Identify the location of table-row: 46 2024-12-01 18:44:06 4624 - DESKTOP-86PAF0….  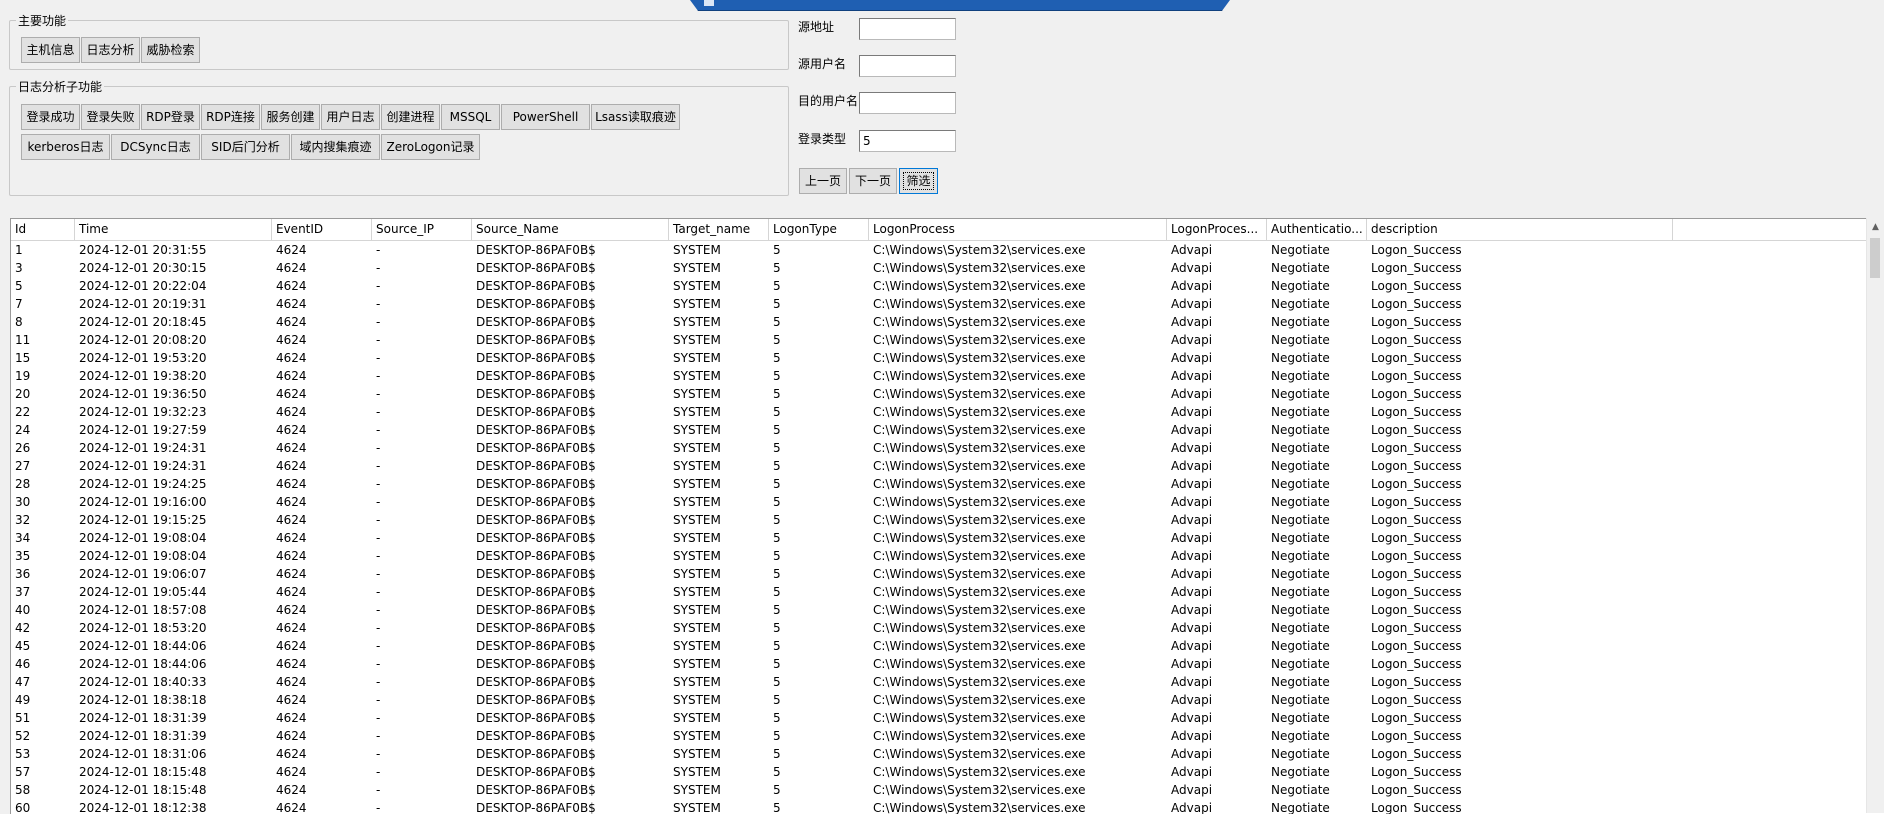
(937, 664).